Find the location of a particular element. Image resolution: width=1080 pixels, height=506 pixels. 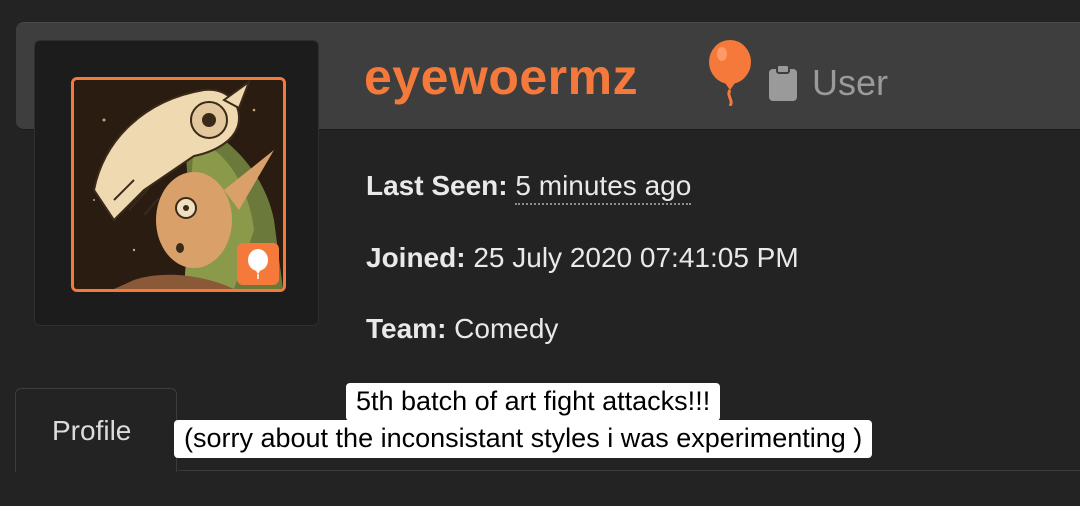

joined-value: 25 July 2020 07:41:05 PM is located at coordinates (636, 257).